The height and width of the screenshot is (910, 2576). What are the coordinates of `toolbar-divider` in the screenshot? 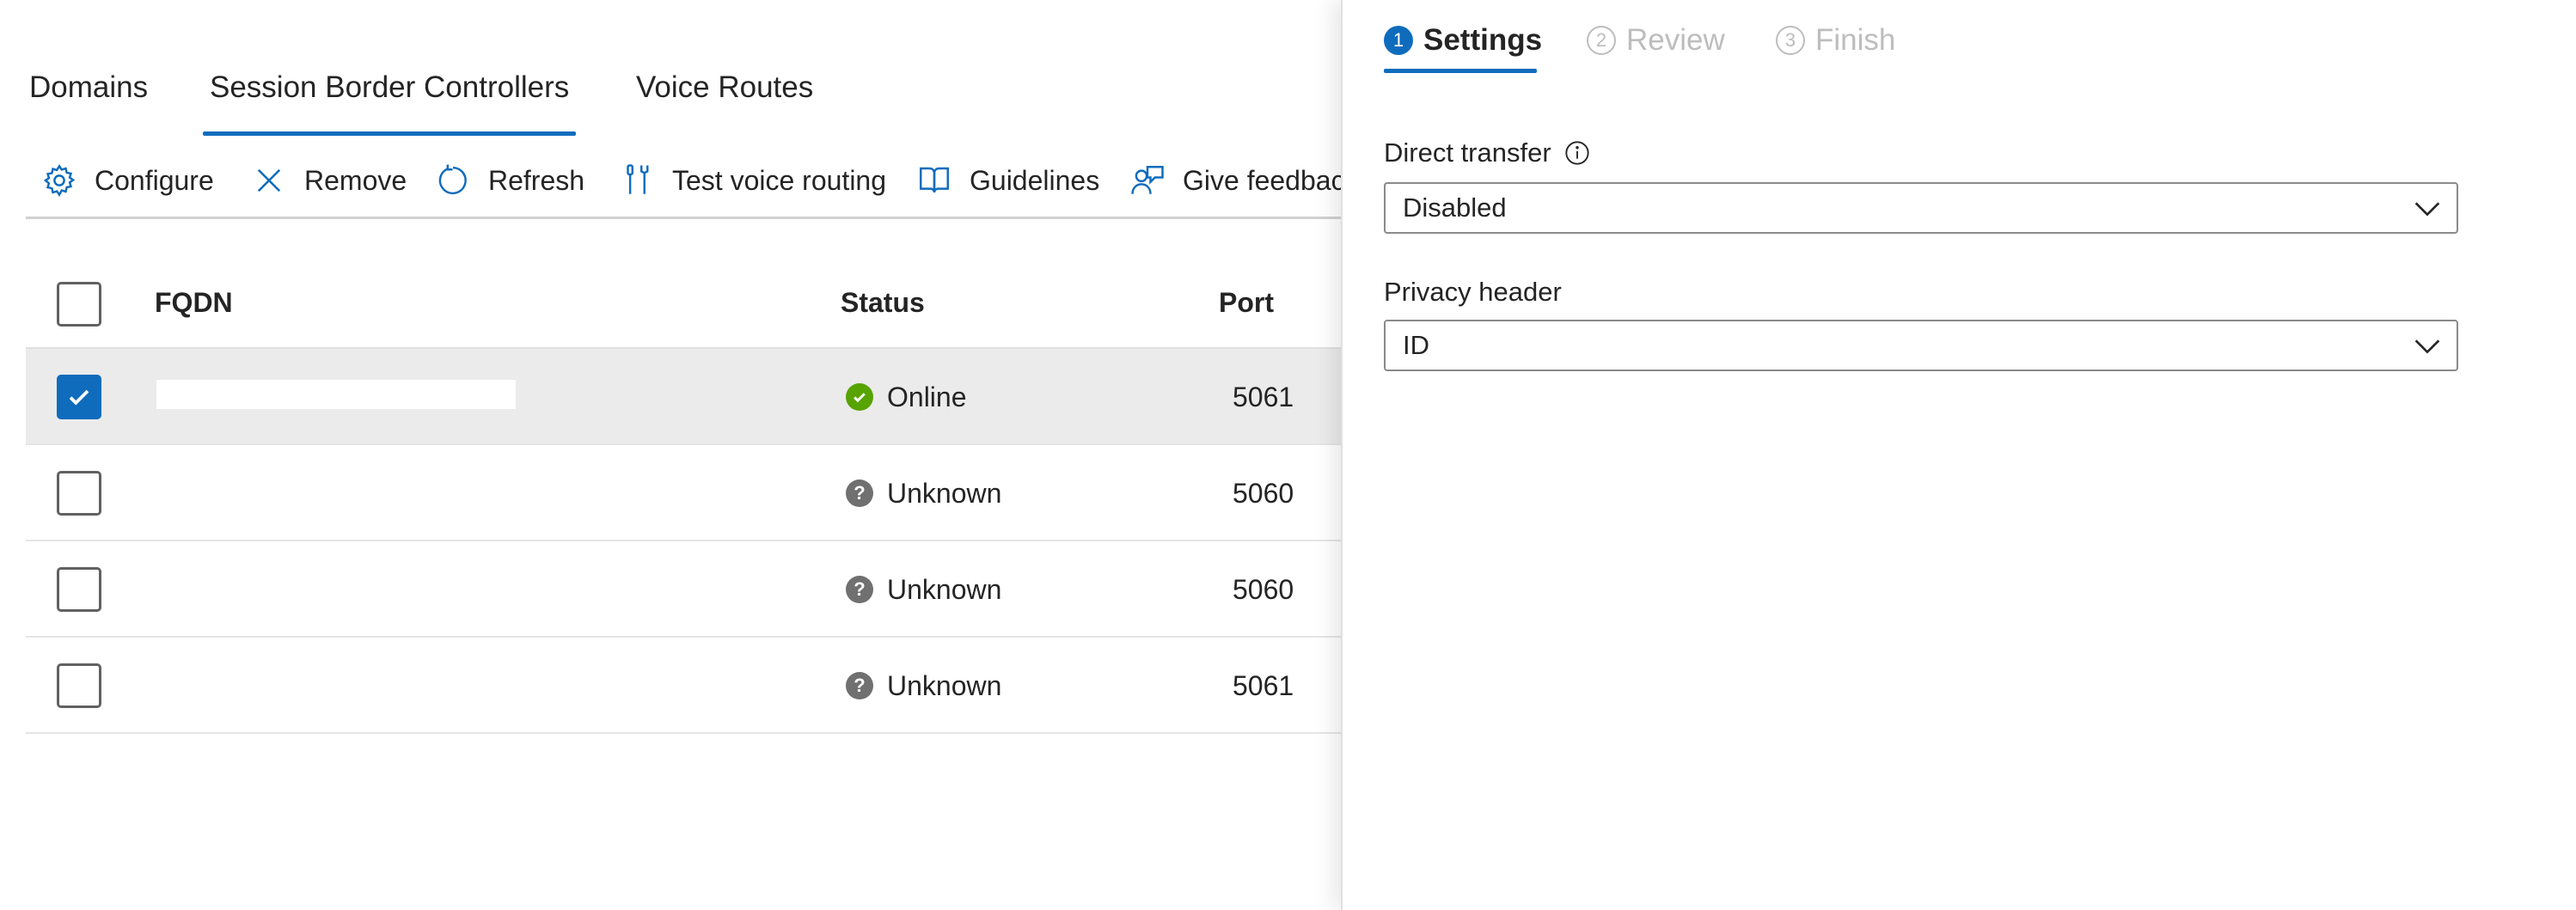 It's located at (683, 218).